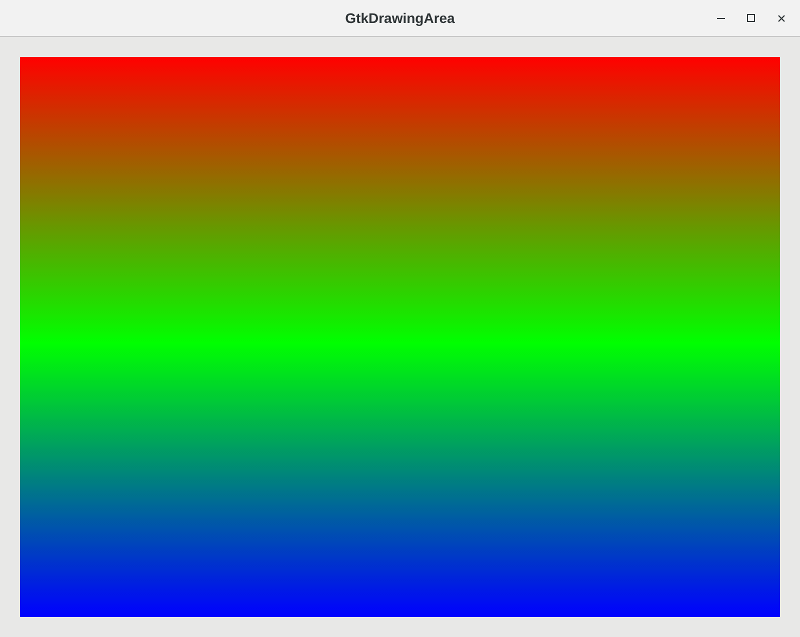 This screenshot has height=637, width=800. What do you see at coordinates (400, 18) in the screenshot?
I see `window-title: GtkDrawingArea` at bounding box center [400, 18].